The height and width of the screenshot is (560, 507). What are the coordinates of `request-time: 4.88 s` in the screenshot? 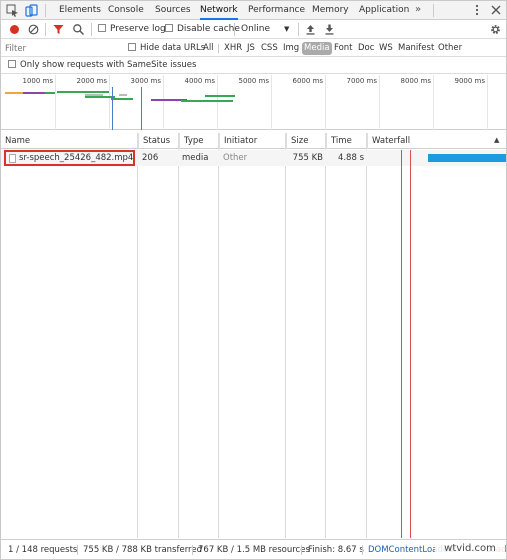 It's located at (350, 158).